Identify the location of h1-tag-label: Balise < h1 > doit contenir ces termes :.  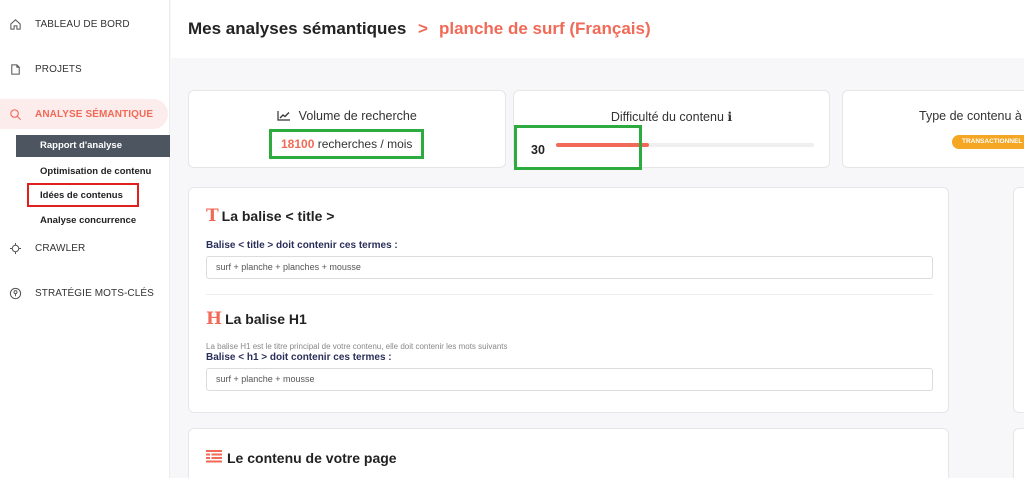
(299, 357).